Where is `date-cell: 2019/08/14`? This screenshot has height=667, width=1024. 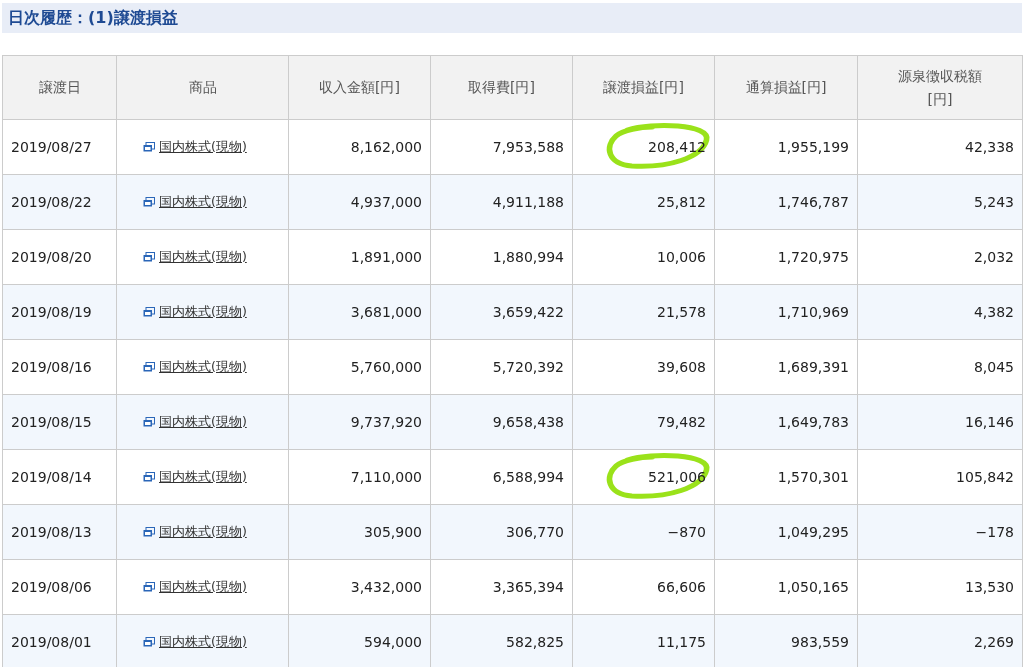 date-cell: 2019/08/14 is located at coordinates (59, 477).